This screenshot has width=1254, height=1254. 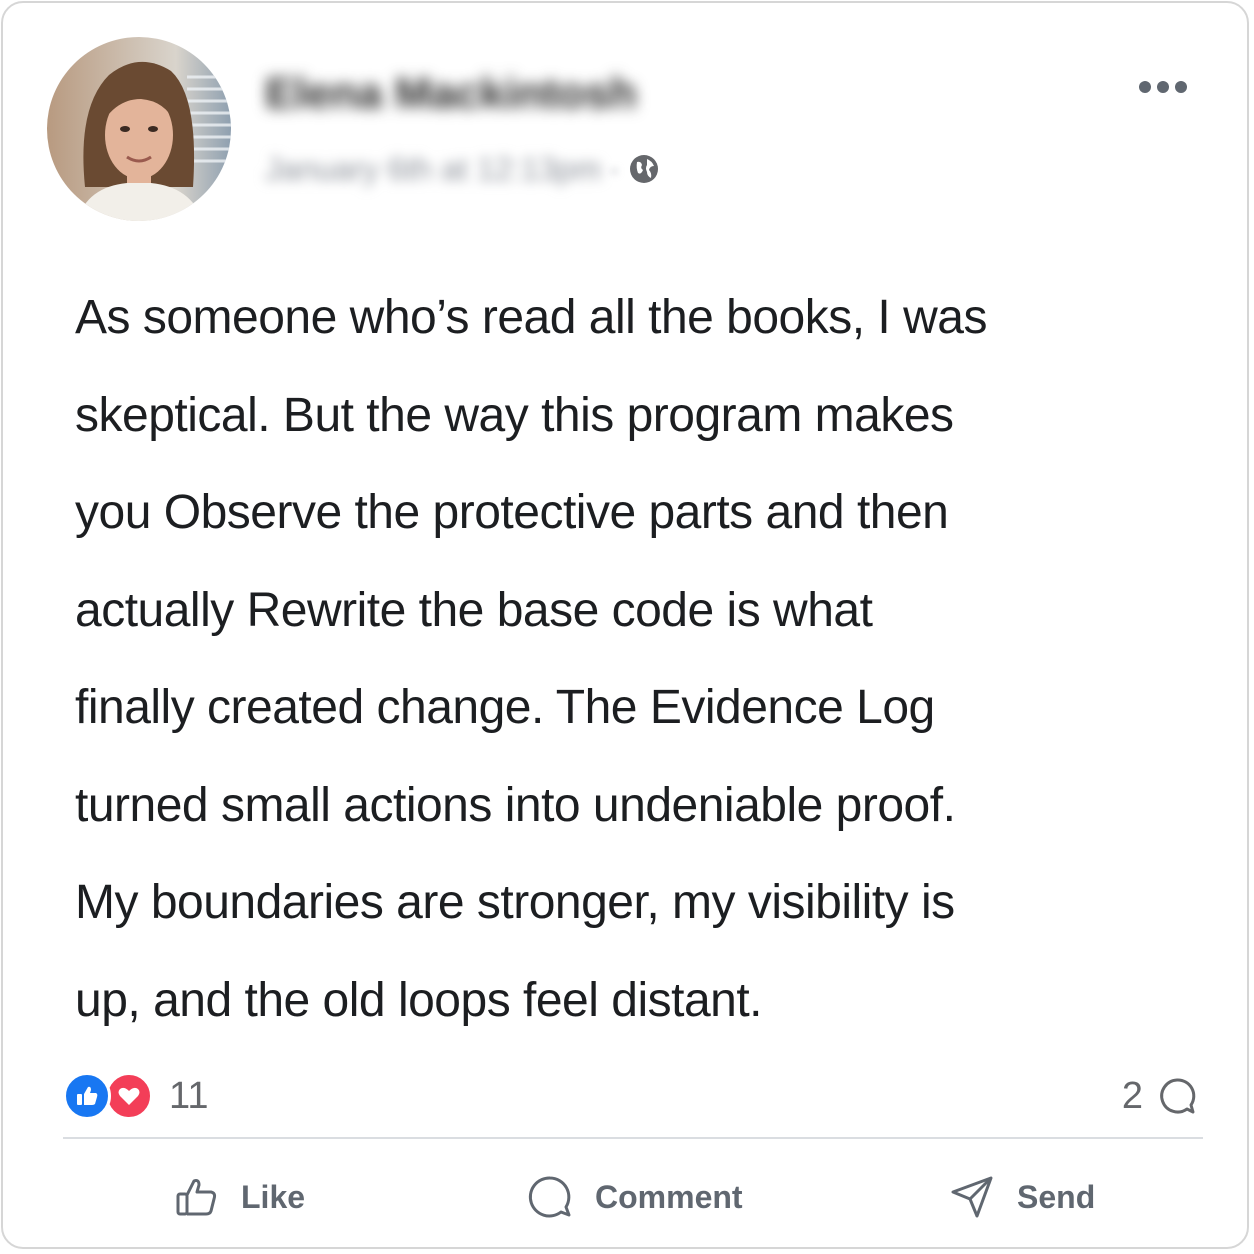 What do you see at coordinates (433, 169) in the screenshot?
I see `post-timestamp: January 6th at 12:13pm` at bounding box center [433, 169].